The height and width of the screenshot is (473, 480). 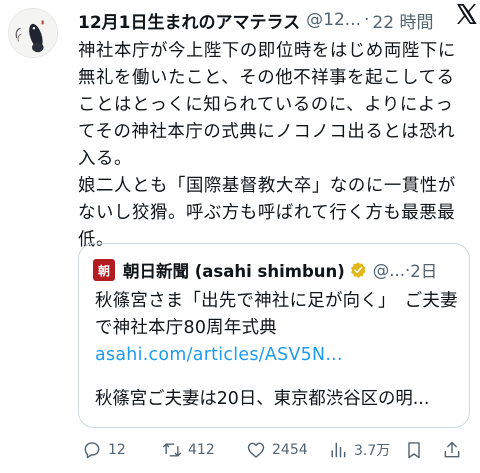 I want to click on bookmark-icon, so click(x=414, y=450).